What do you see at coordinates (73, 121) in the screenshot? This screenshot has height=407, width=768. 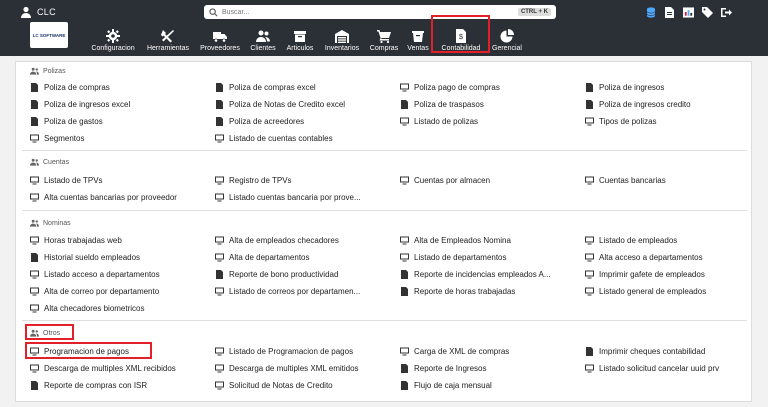 I see `menu-item-label: Poliza de gastos` at bounding box center [73, 121].